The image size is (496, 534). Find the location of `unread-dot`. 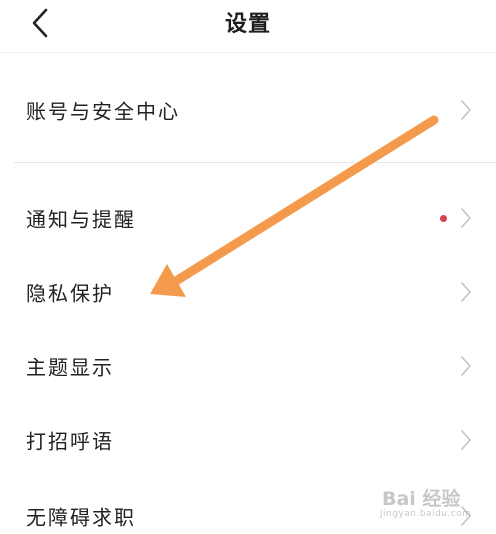

unread-dot is located at coordinates (443, 218).